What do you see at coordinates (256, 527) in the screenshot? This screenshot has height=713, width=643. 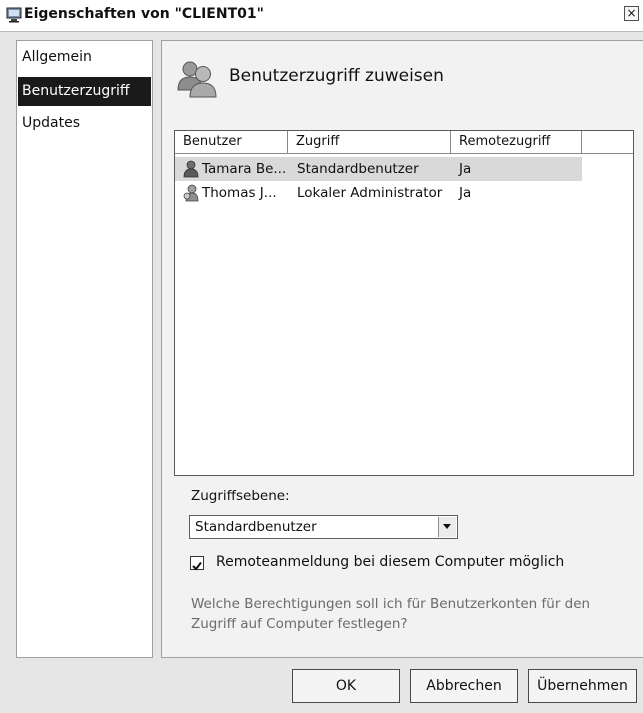 I see `access-level-value: Standardbenutzer` at bounding box center [256, 527].